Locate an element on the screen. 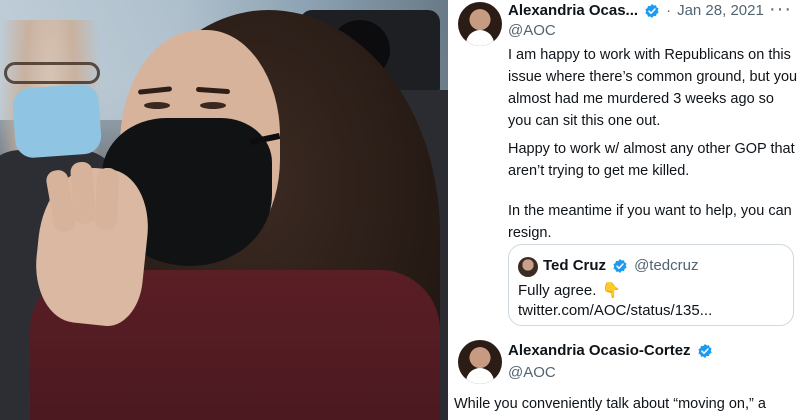 This screenshot has height=420, width=800. quoted-avatar is located at coordinates (528, 267).